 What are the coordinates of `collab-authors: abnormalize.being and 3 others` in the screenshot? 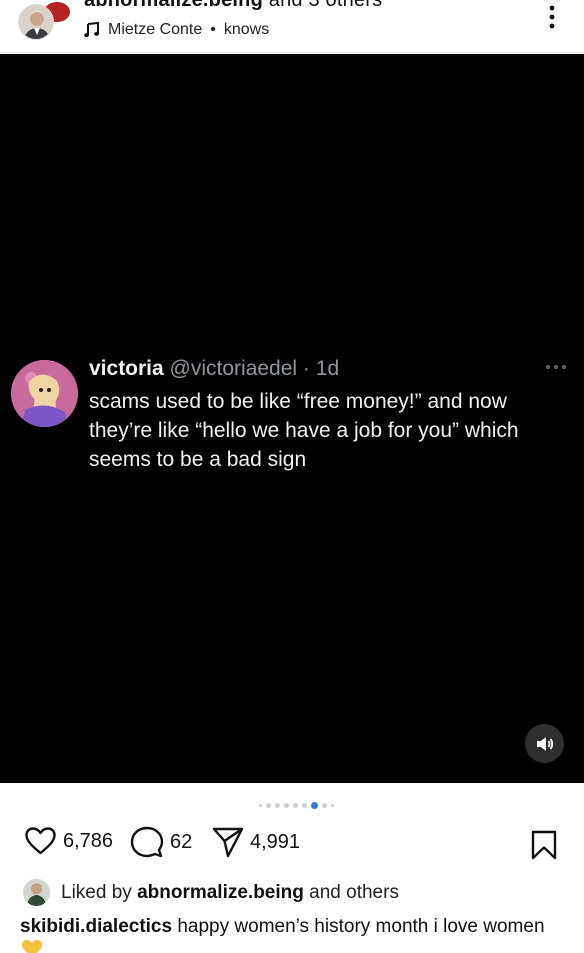 It's located at (233, 6).